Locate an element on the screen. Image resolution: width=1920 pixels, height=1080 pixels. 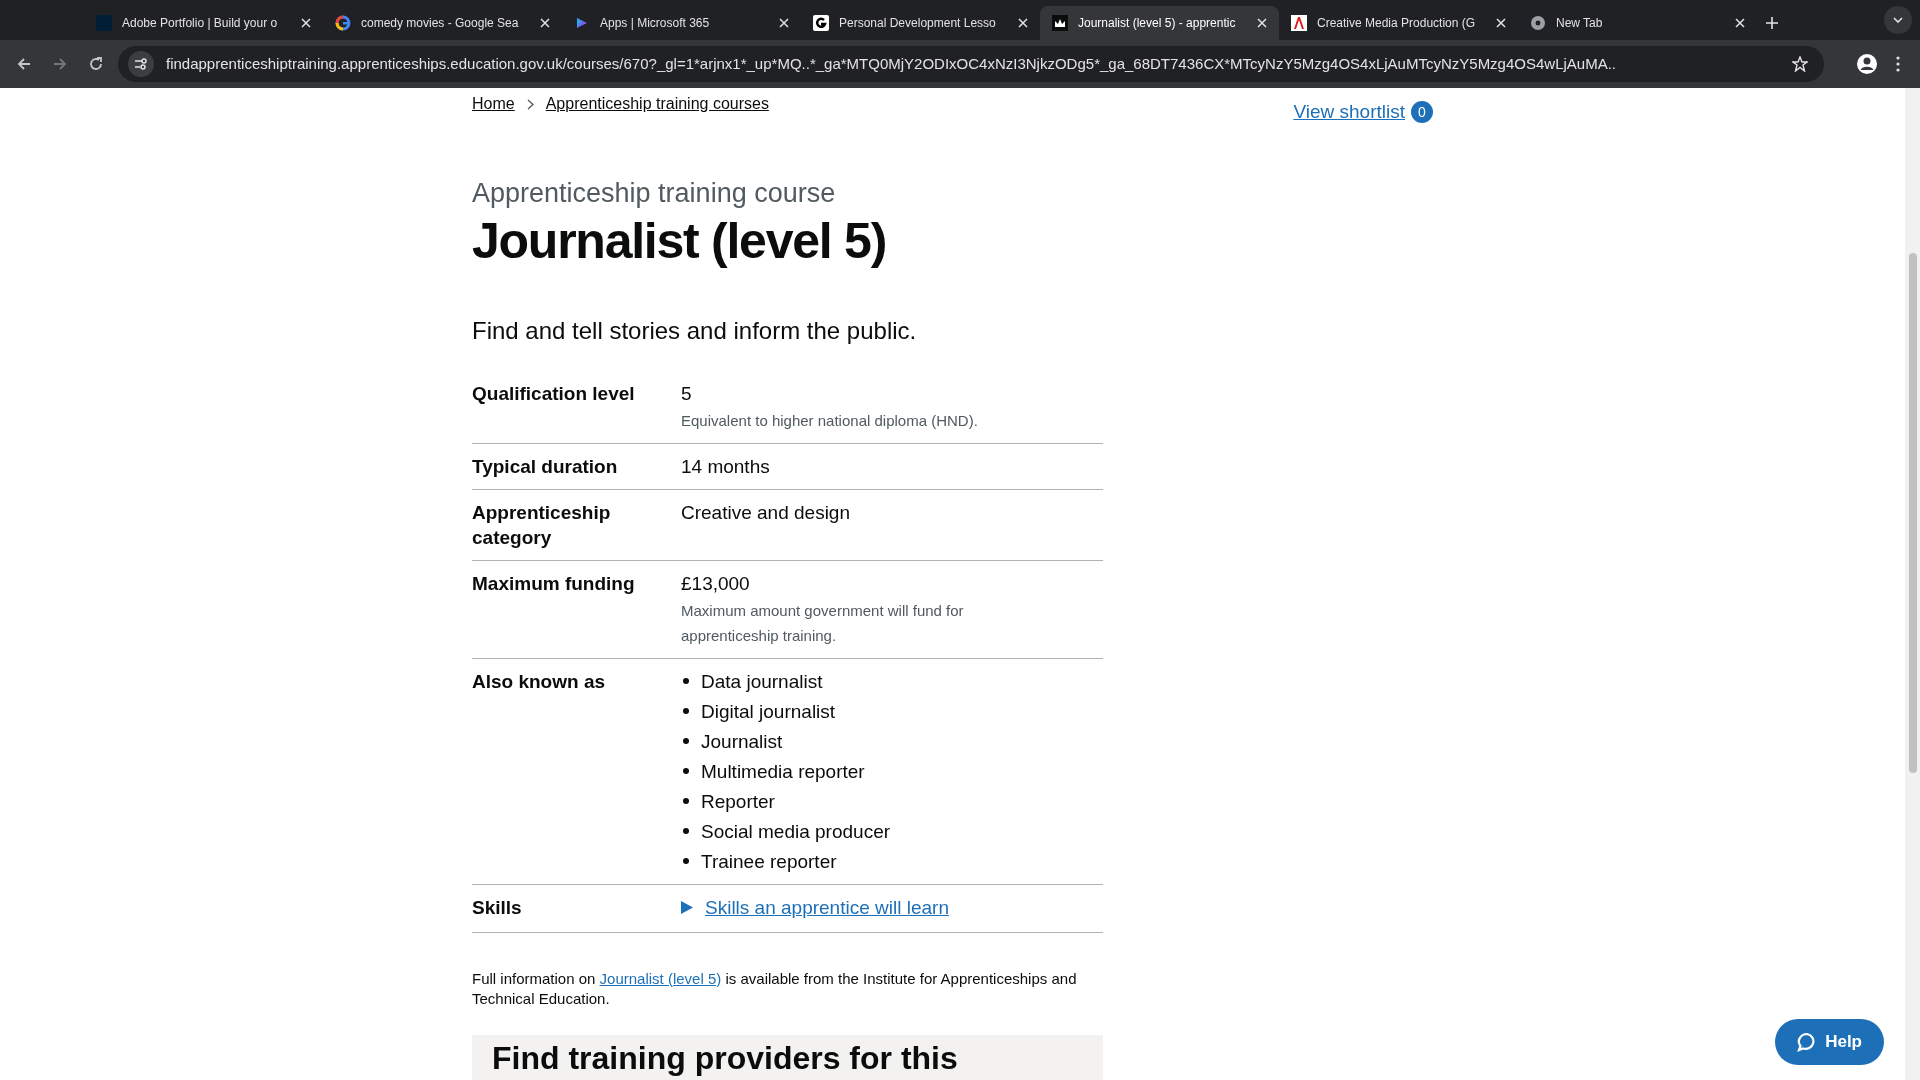
caption: Apprenticeship training course is located at coordinates (654, 193).